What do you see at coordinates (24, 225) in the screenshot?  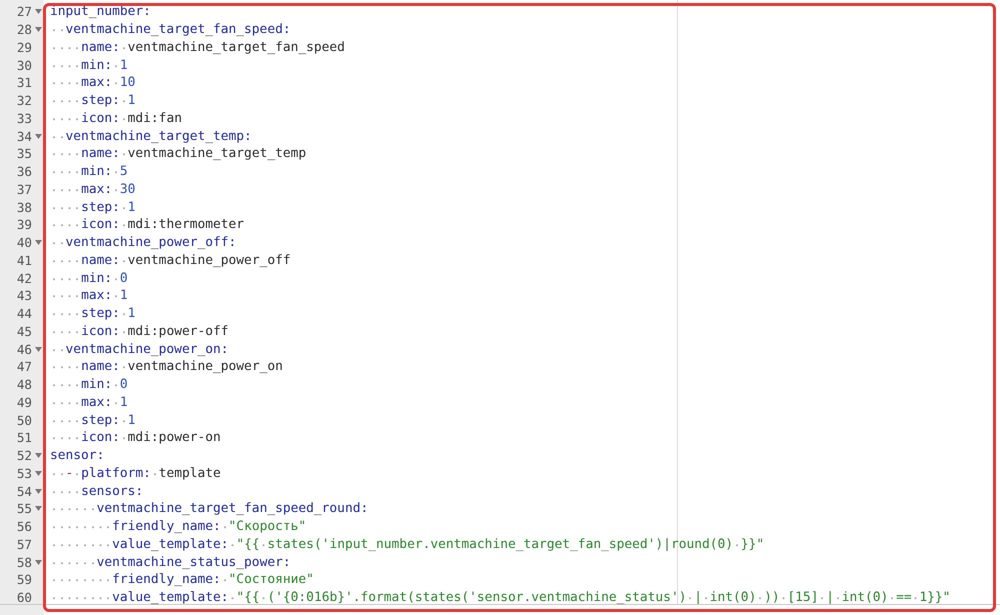 I see `line-number: 39` at bounding box center [24, 225].